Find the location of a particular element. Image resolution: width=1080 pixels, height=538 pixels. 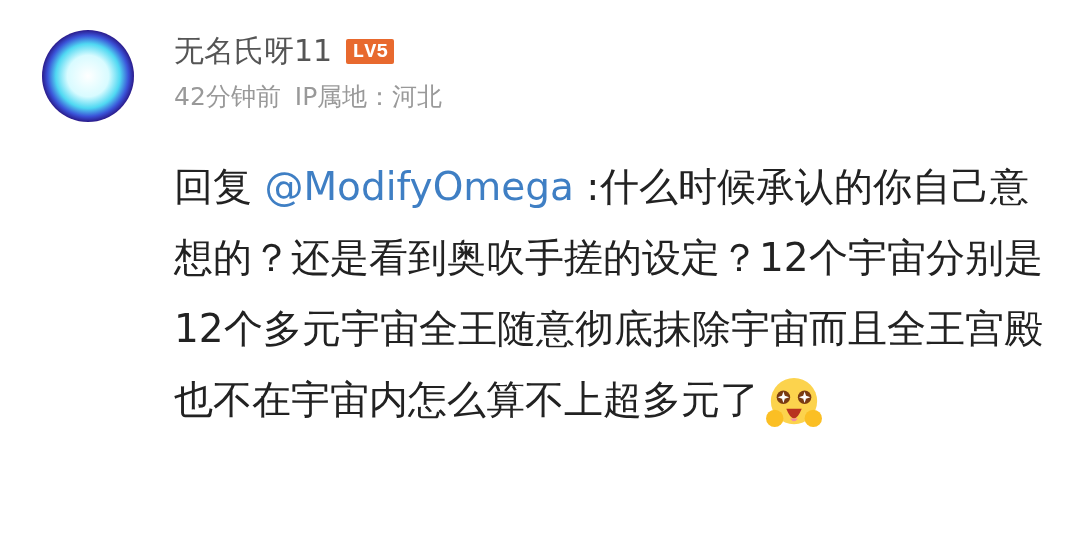

avatar is located at coordinates (88, 76).